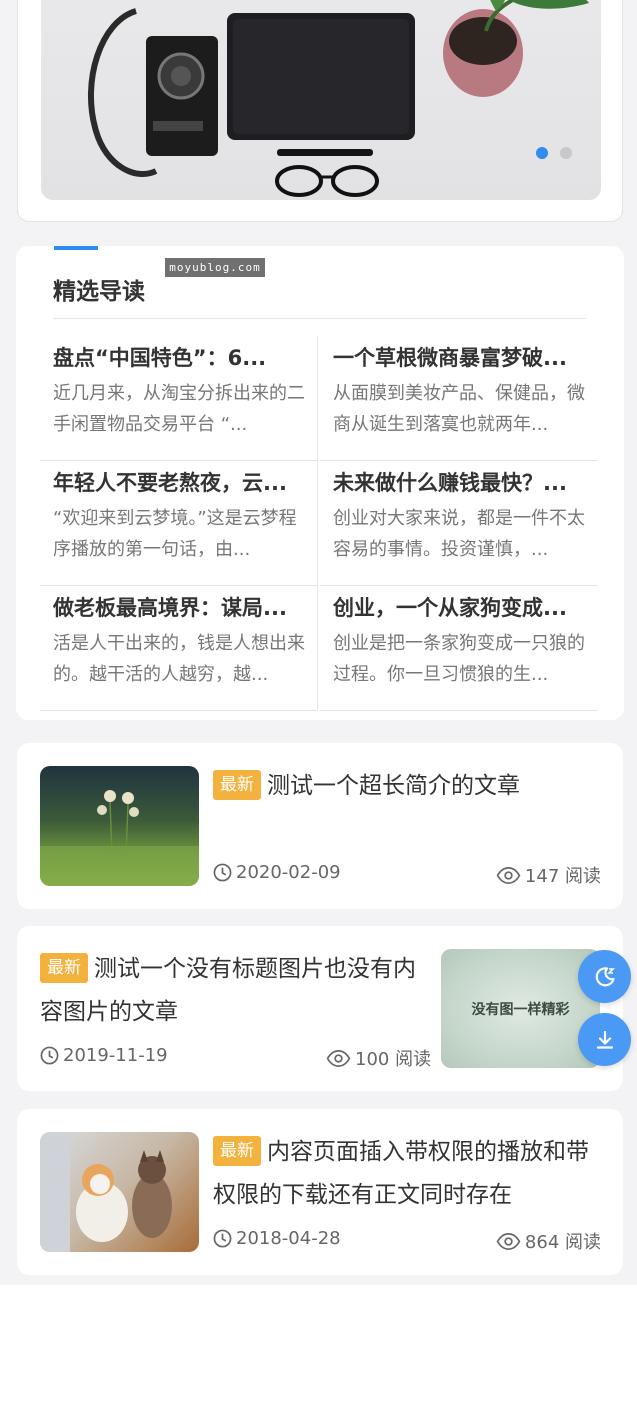 The height and width of the screenshot is (1427, 637). I want to click on download-button, so click(604, 1039).